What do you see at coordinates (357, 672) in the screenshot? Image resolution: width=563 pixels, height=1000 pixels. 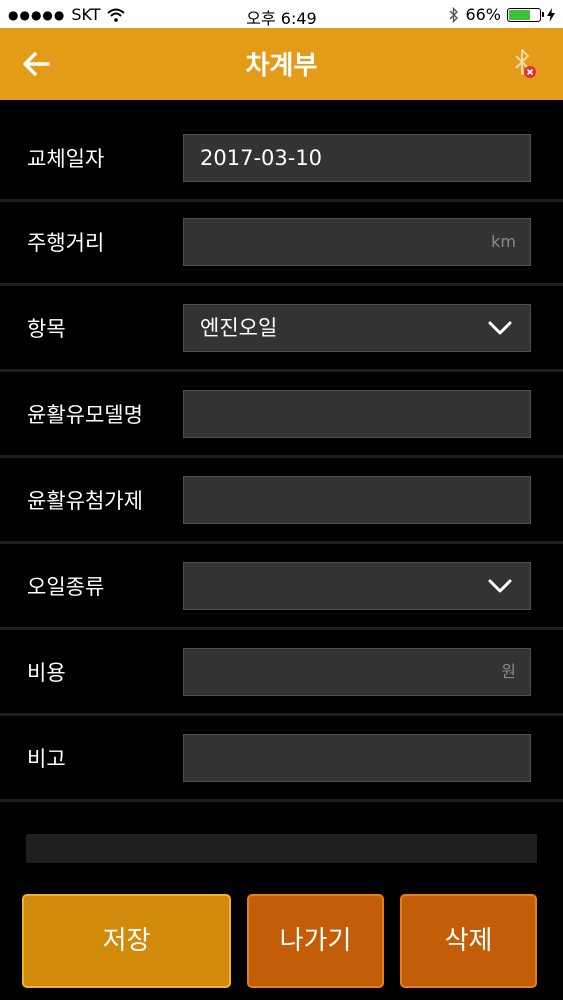 I see `cost-input: 원` at bounding box center [357, 672].